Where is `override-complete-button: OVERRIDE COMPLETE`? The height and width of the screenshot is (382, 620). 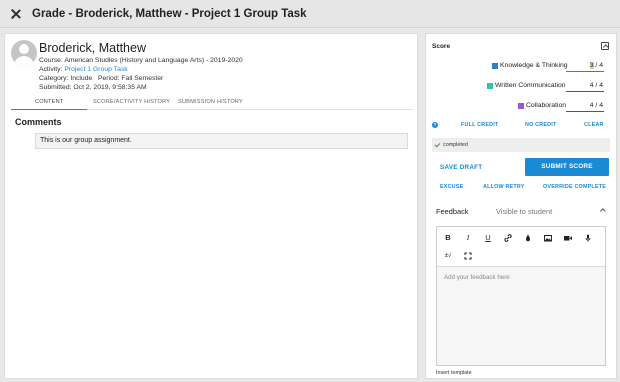 override-complete-button: OVERRIDE COMPLETE is located at coordinates (574, 187).